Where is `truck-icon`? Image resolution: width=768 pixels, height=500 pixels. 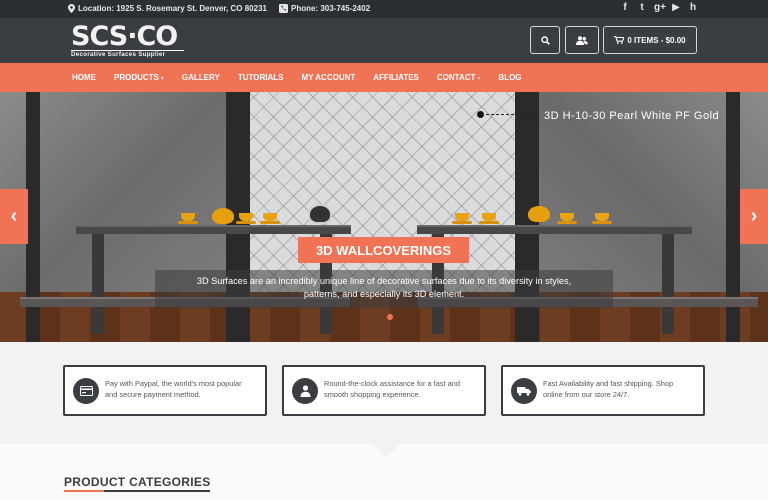
truck-icon is located at coordinates (524, 391).